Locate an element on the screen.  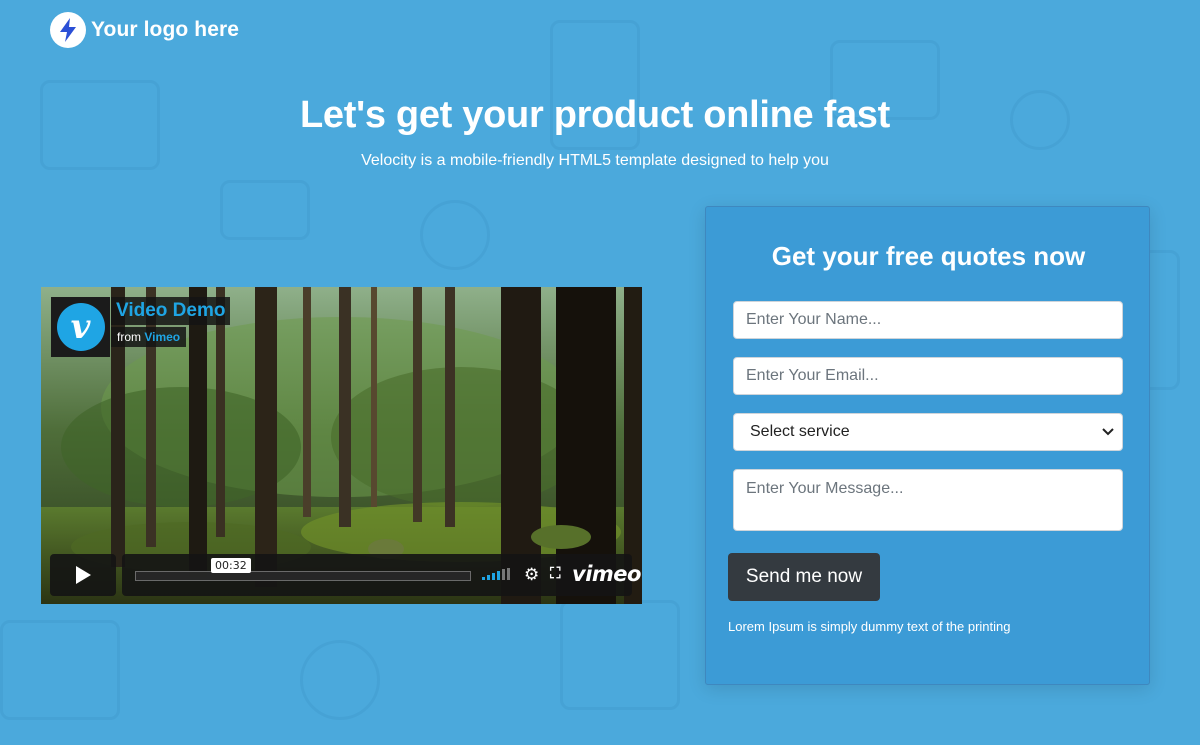
hero-title: Let's get your product online fast is located at coordinates (595, 115).